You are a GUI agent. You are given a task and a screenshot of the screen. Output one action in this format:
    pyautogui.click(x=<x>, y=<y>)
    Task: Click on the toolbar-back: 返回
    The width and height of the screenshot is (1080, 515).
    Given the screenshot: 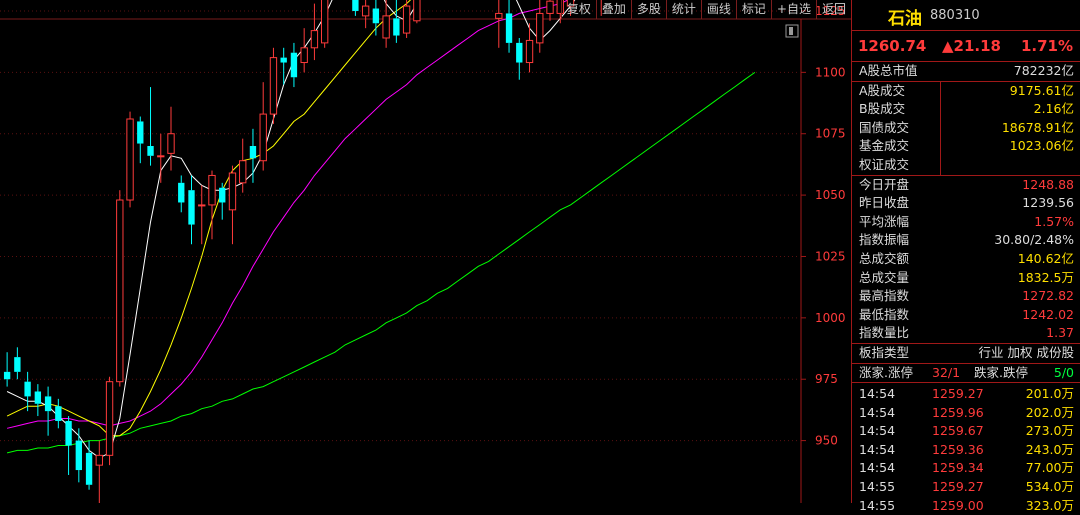 What is the action you would take?
    pyautogui.click(x=833, y=9)
    